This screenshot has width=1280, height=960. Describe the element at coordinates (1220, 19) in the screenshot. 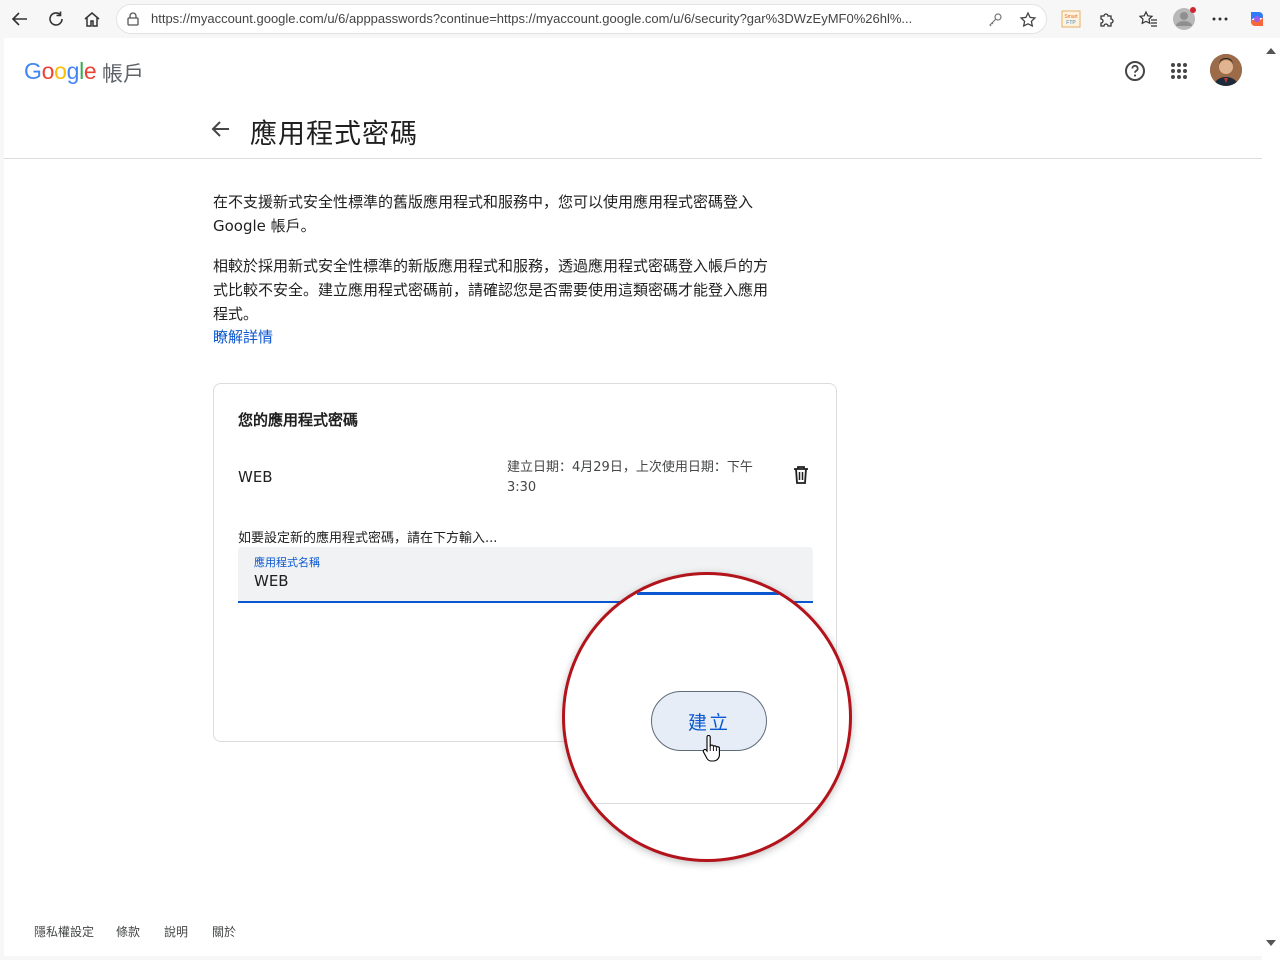

I see `more-options-icon` at that location.